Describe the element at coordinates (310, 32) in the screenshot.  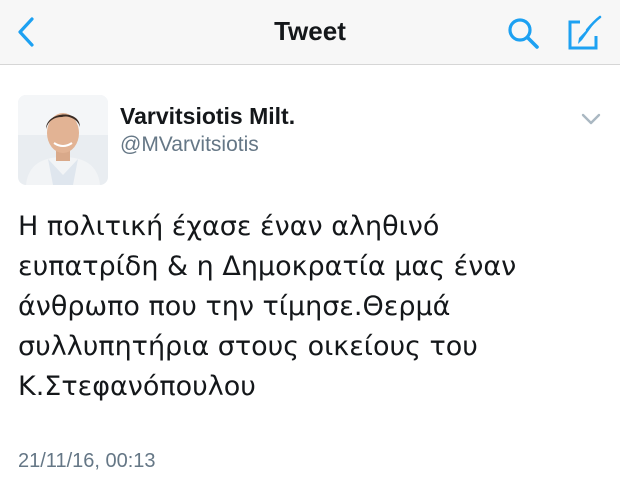
I see `navigation-bar: Tweet` at that location.